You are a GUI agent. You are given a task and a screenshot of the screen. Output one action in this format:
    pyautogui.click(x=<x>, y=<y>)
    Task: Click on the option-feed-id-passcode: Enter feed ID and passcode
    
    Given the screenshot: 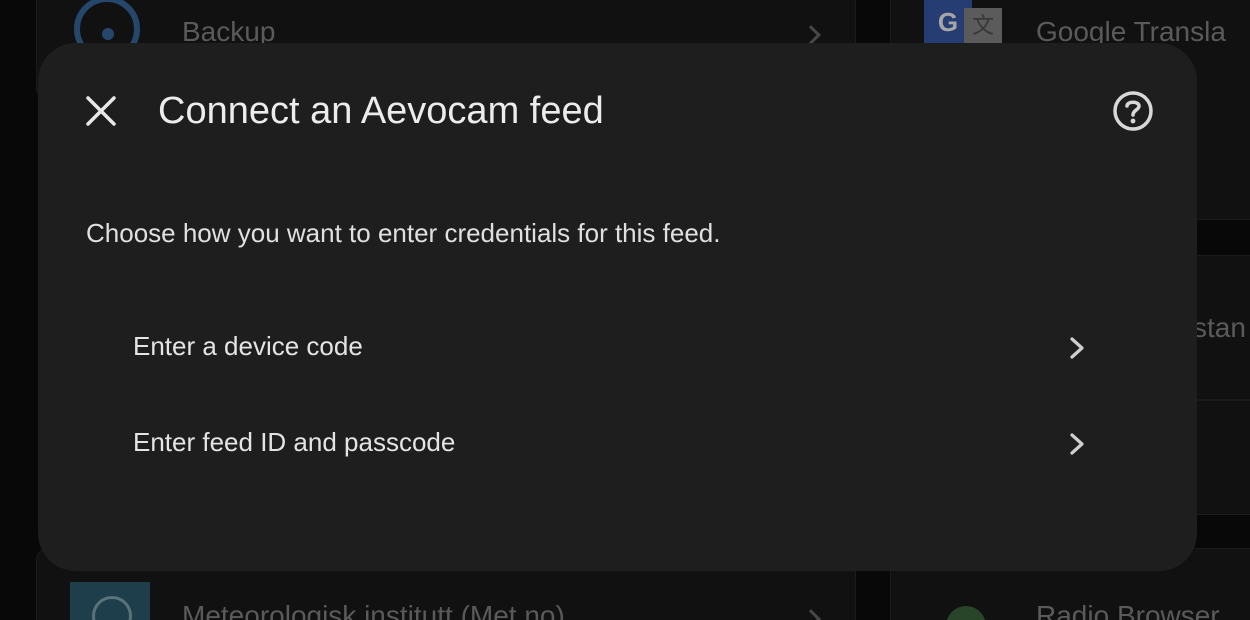 What is the action you would take?
    pyautogui.click(x=617, y=444)
    